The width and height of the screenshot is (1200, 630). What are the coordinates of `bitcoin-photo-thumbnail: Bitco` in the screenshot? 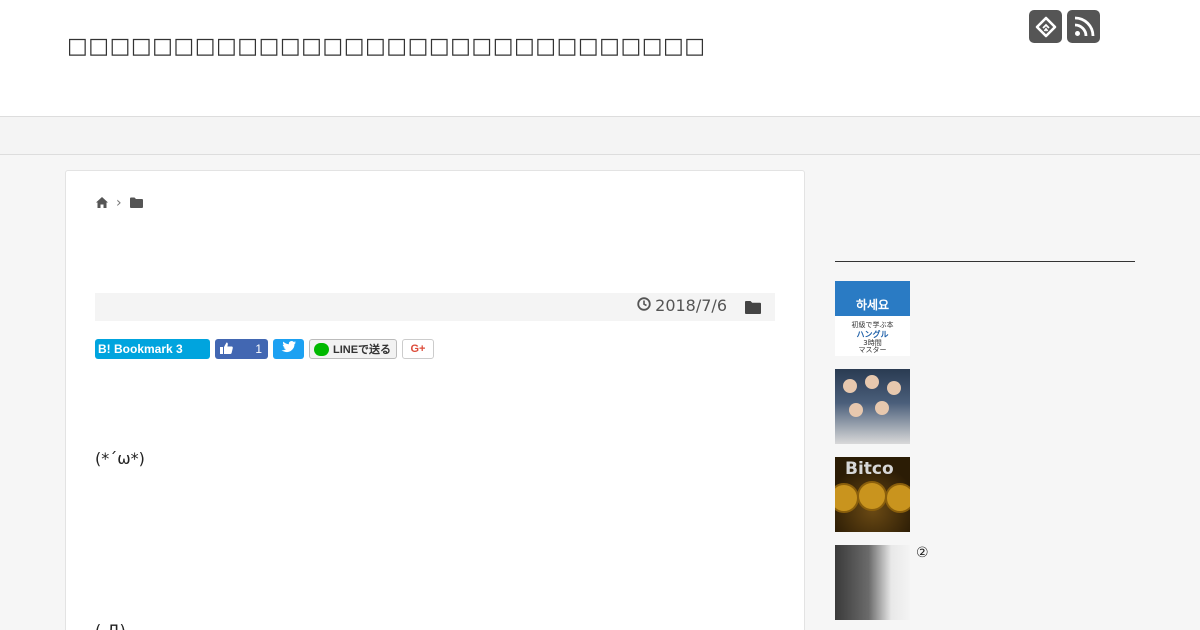 It's located at (872, 494).